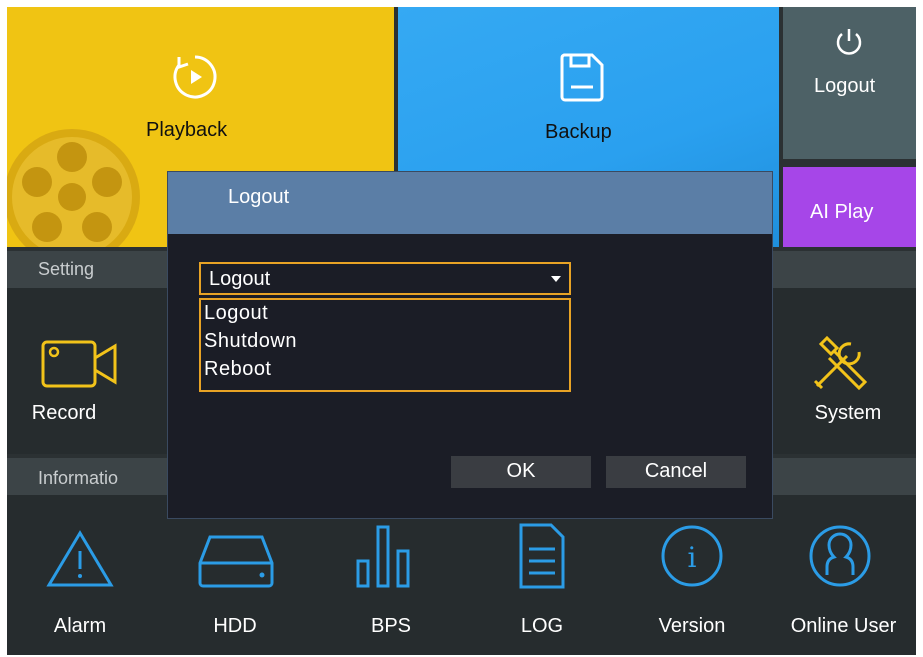 This screenshot has width=923, height=657. What do you see at coordinates (470, 203) in the screenshot?
I see `dialog-titlebar: Logout` at bounding box center [470, 203].